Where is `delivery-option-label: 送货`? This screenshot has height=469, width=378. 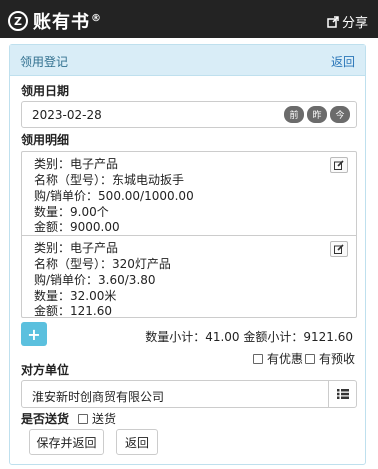
delivery-option-label: 送货 is located at coordinates (104, 419).